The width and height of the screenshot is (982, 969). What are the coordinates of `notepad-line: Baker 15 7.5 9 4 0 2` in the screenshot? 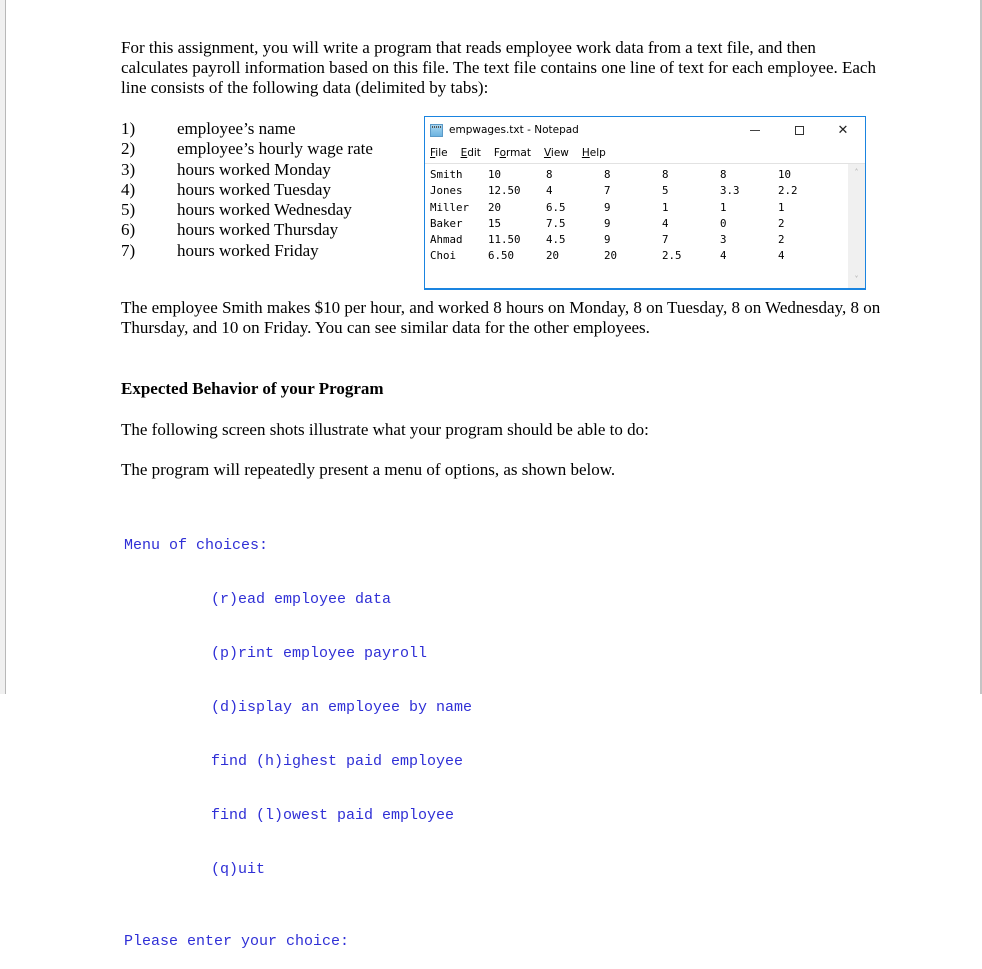 It's located at (638, 224).